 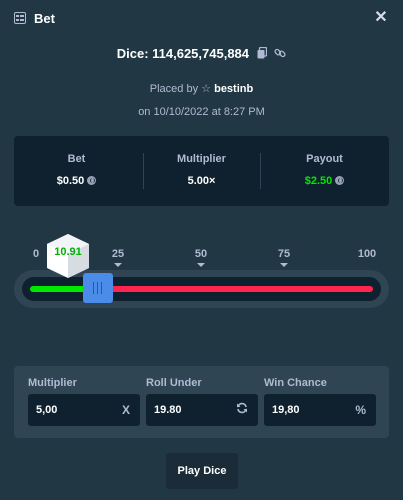 What do you see at coordinates (201, 112) in the screenshot?
I see `placed-date: on 10/10/2022 at 8:27 PM` at bounding box center [201, 112].